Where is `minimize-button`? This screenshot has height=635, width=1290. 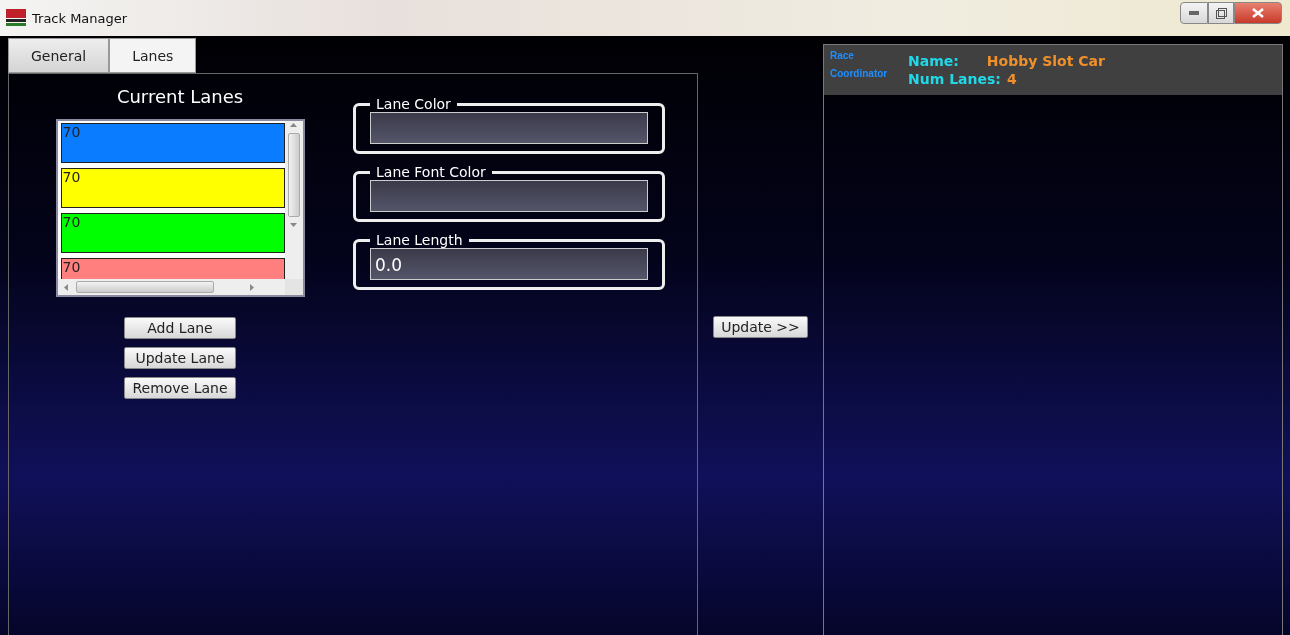 minimize-button is located at coordinates (1194, 13).